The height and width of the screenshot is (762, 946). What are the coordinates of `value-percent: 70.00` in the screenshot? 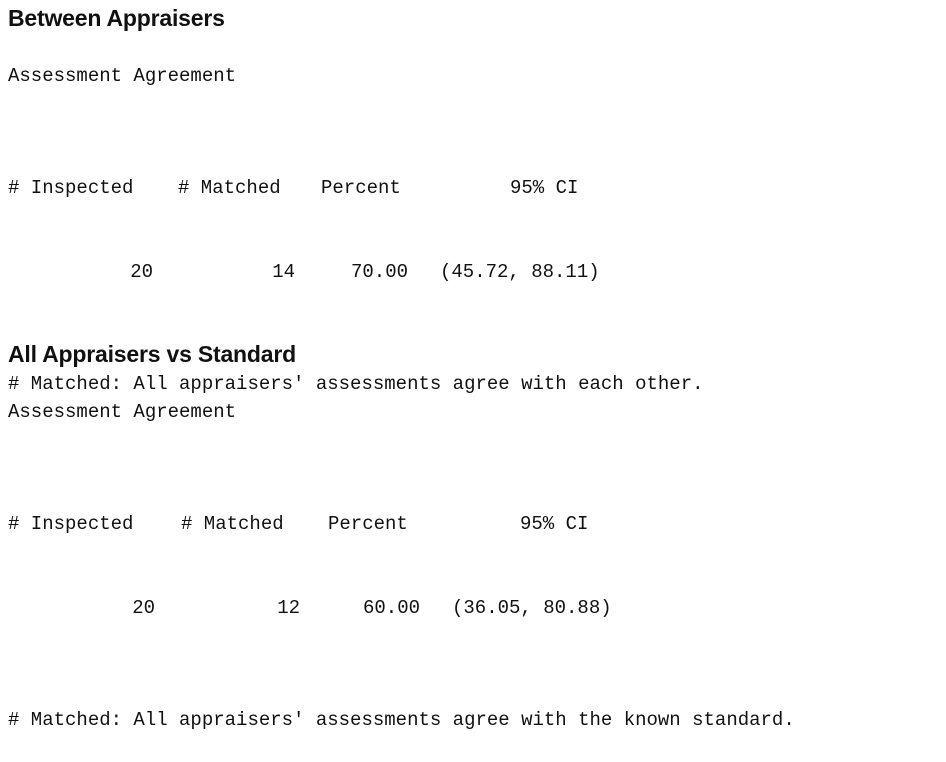 It's located at (379, 272).